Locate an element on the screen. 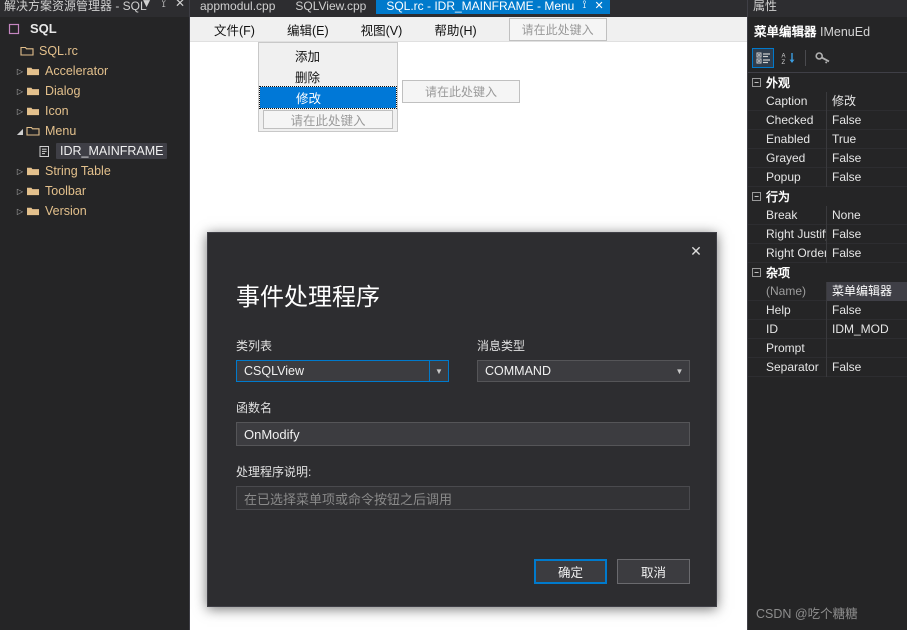  tree-item-label: Version is located at coordinates (66, 211).